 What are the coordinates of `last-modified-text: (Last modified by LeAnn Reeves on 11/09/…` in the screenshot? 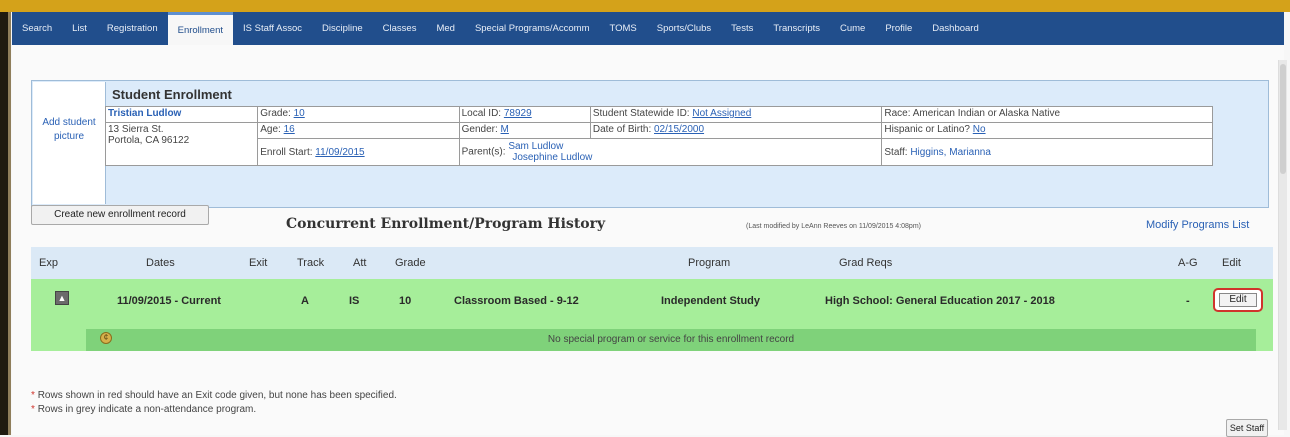 It's located at (833, 226).